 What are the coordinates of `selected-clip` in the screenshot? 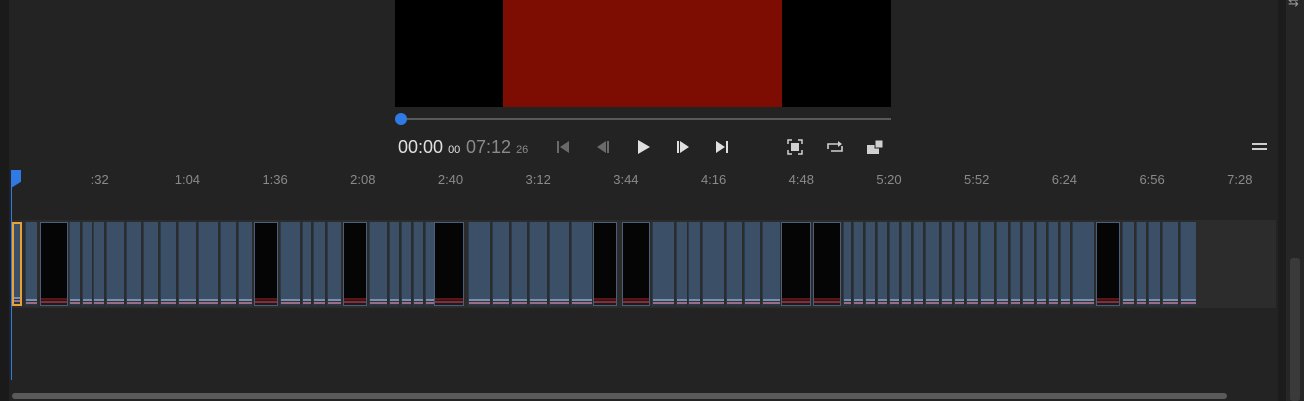 It's located at (17, 264).